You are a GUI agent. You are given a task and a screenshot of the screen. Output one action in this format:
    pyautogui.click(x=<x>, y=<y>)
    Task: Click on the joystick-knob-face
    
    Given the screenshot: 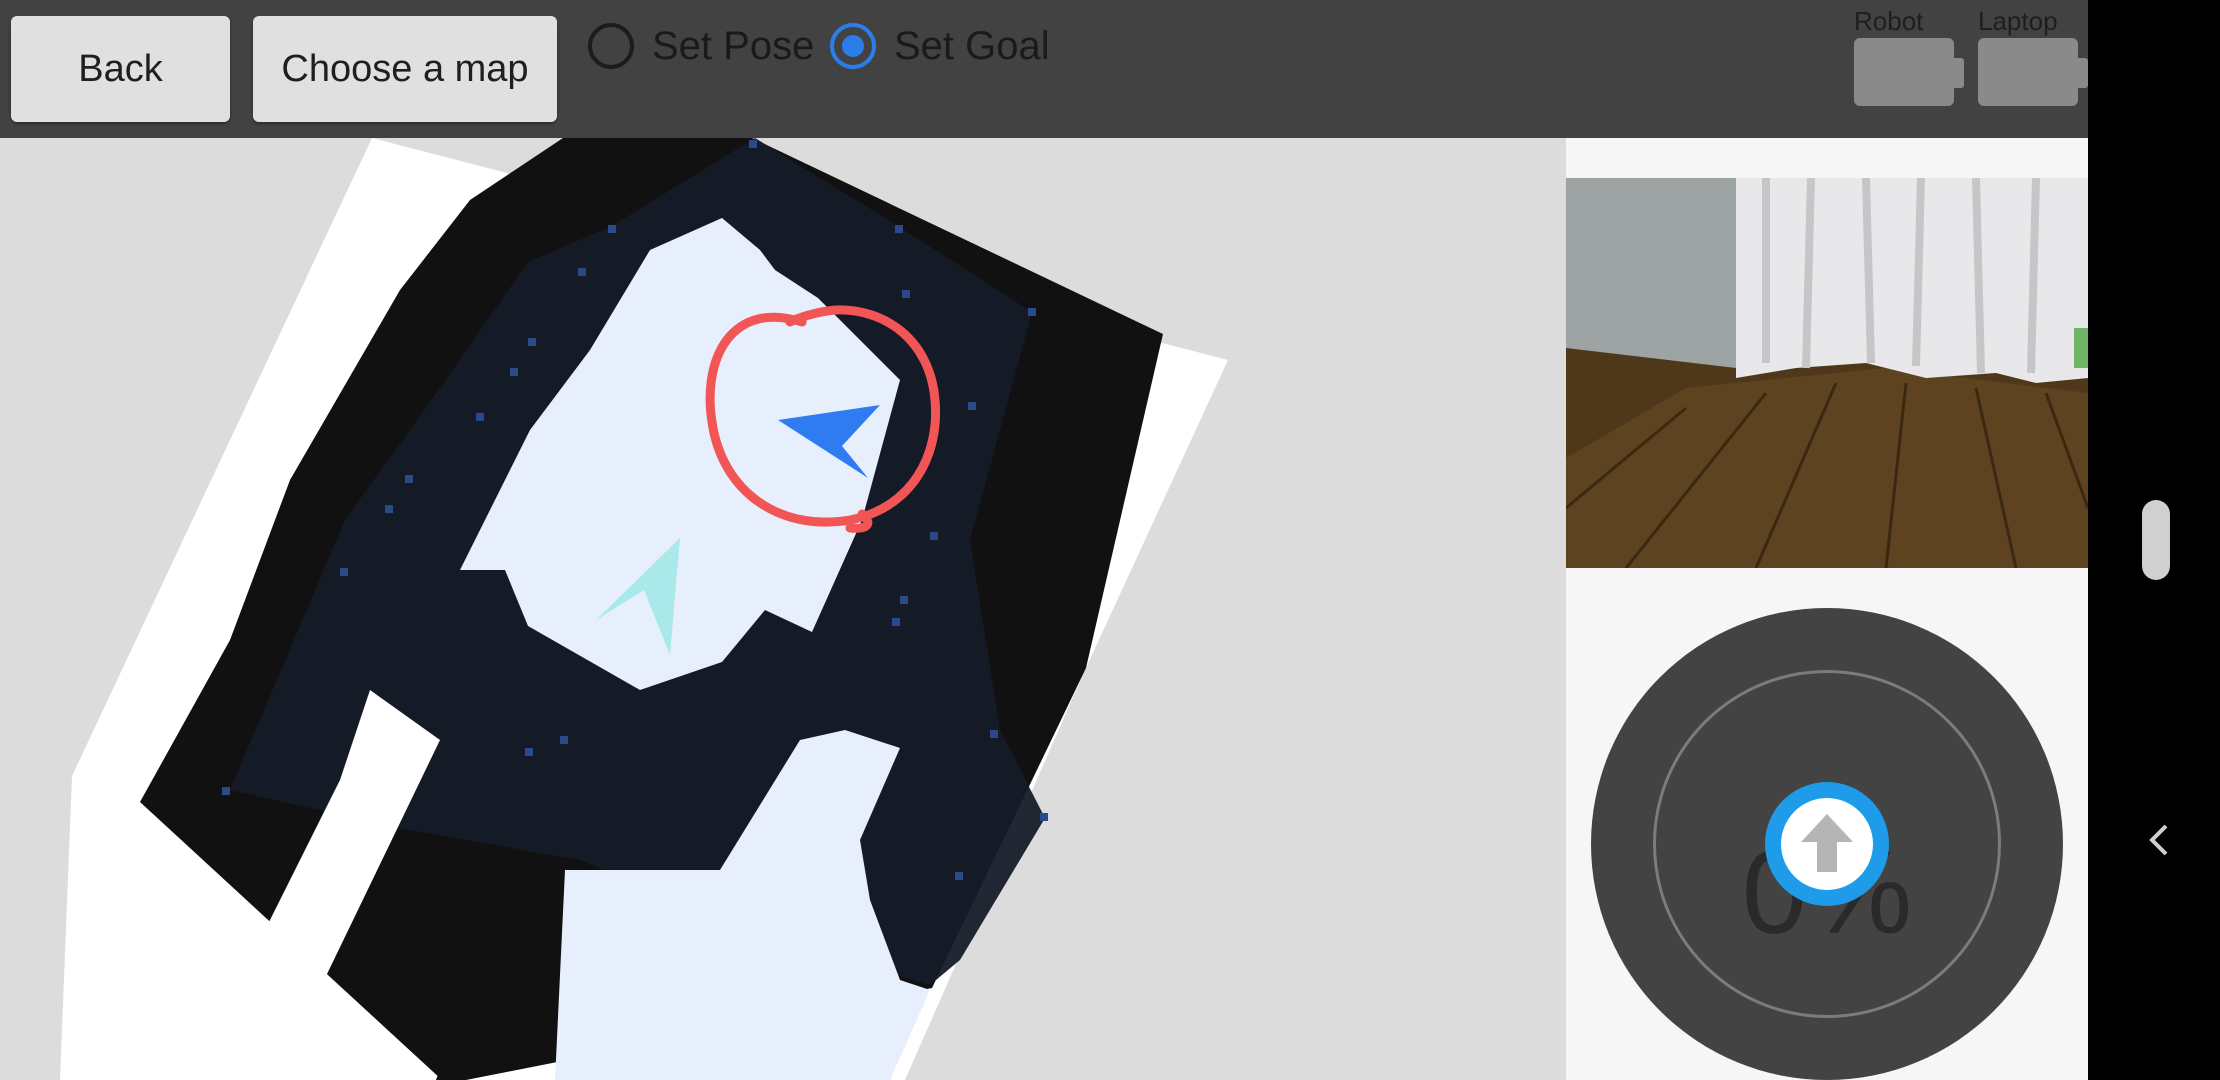 What is the action you would take?
    pyautogui.click(x=1827, y=844)
    